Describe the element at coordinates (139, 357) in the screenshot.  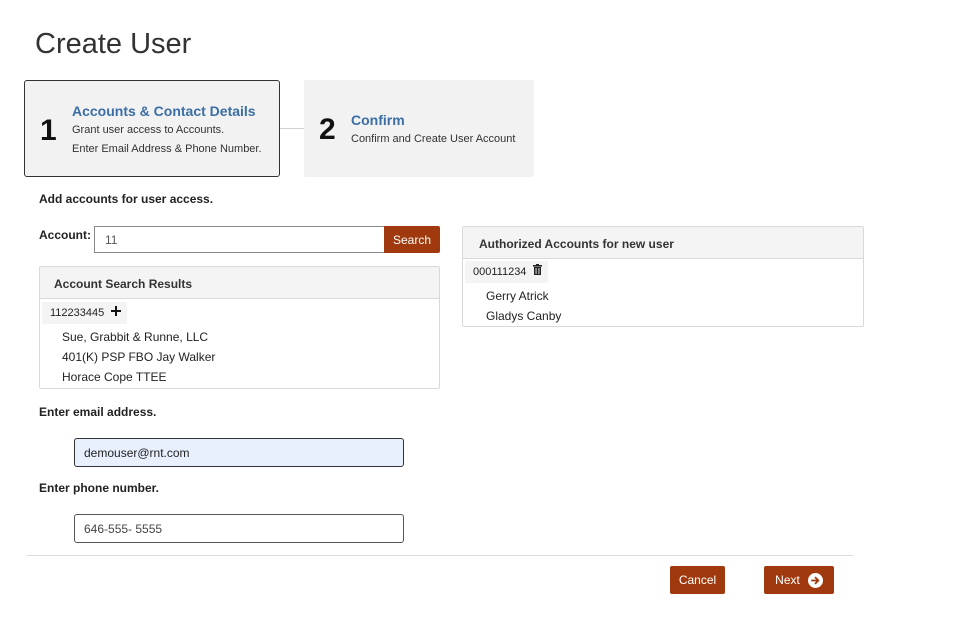
I see `account-holder: 401(K) PSP FBO Jay Walker` at that location.